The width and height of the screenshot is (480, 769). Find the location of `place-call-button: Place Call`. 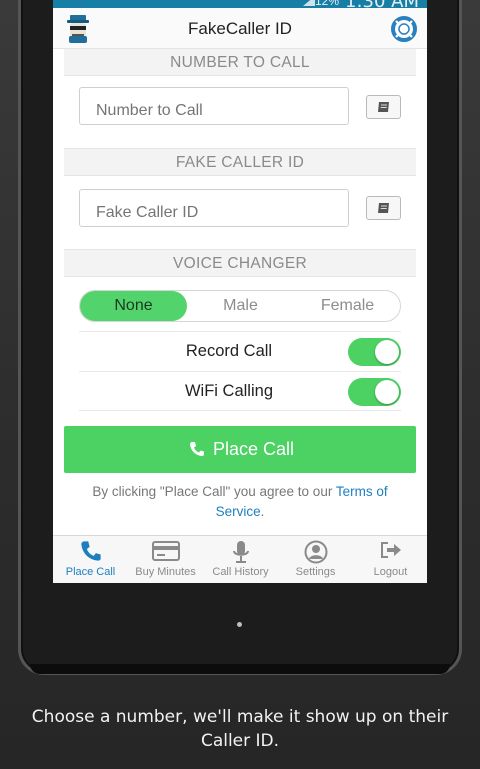

place-call-button: Place Call is located at coordinates (240, 449).